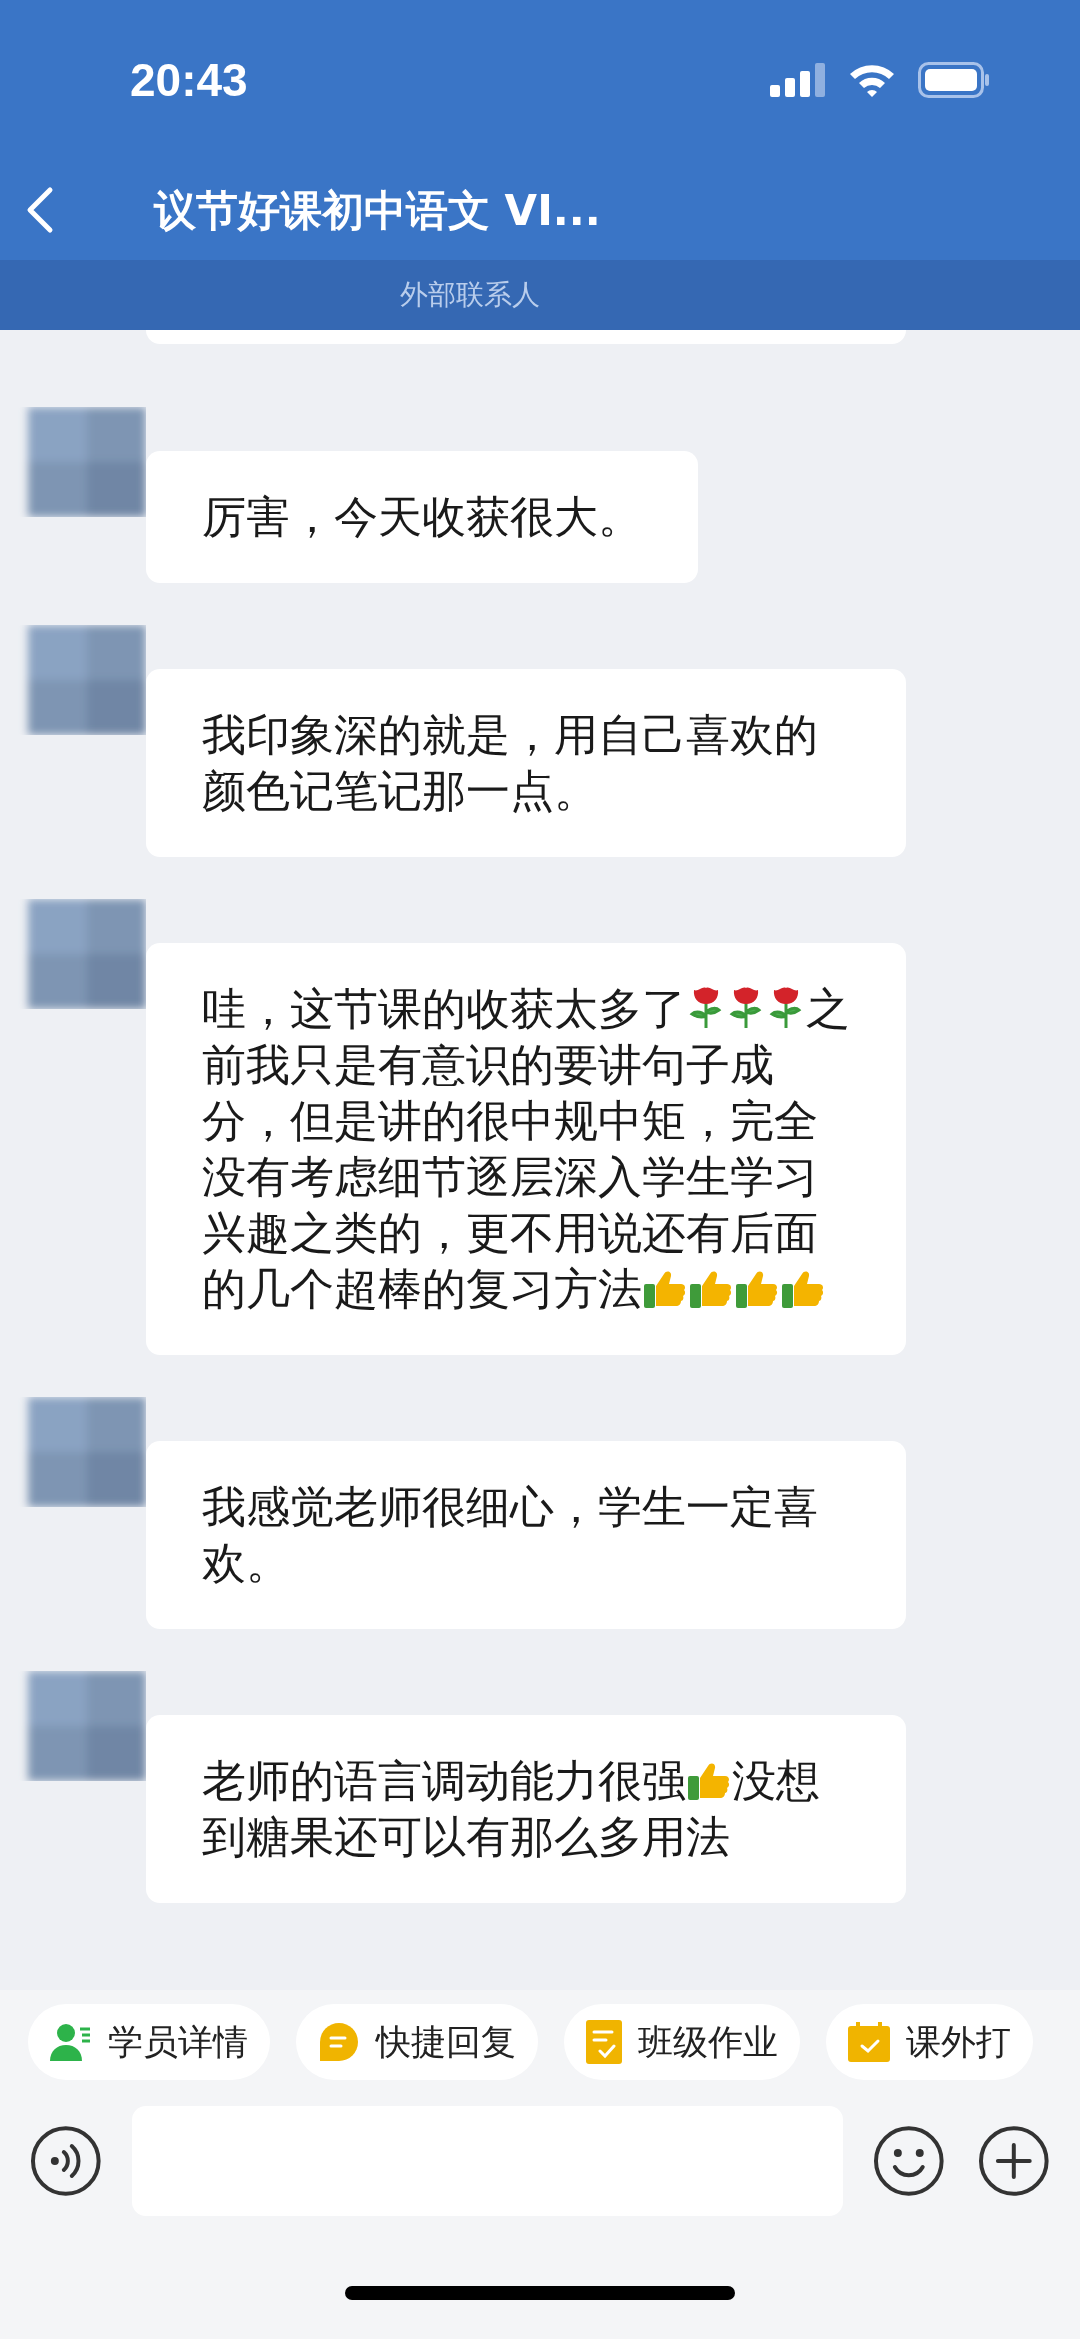 The image size is (1080, 2339). Describe the element at coordinates (40, 210) in the screenshot. I see `back-icon` at that location.